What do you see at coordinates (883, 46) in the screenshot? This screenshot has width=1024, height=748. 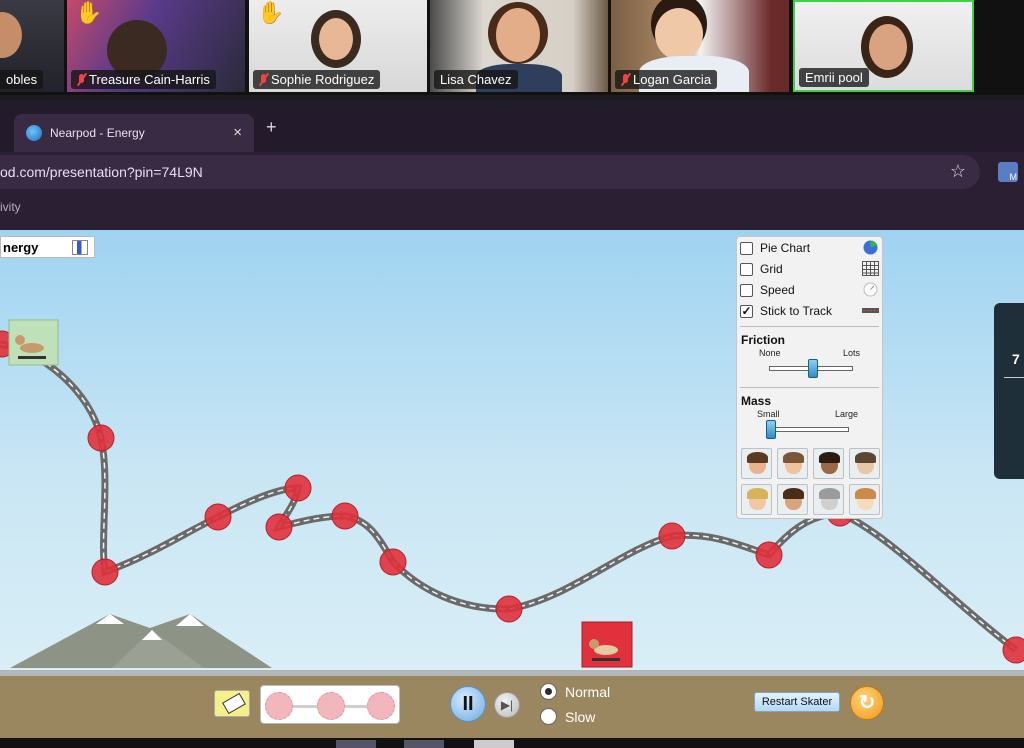 I see `participant-tile-active-speaker: Emrii pool` at bounding box center [883, 46].